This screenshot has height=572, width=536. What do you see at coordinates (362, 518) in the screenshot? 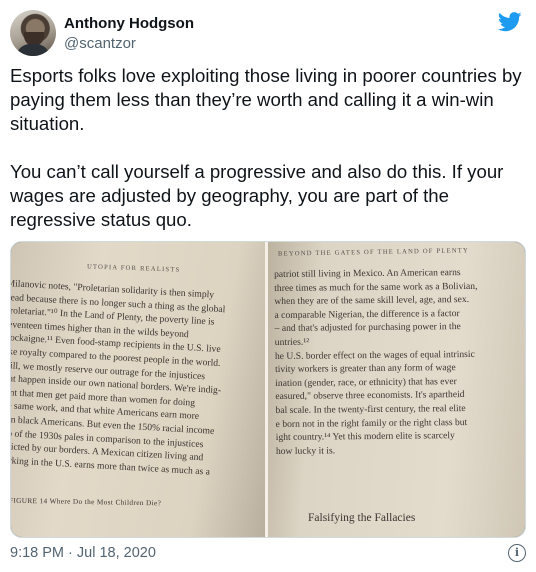
I see `page-footer: Falsifying the Fallacies` at bounding box center [362, 518].